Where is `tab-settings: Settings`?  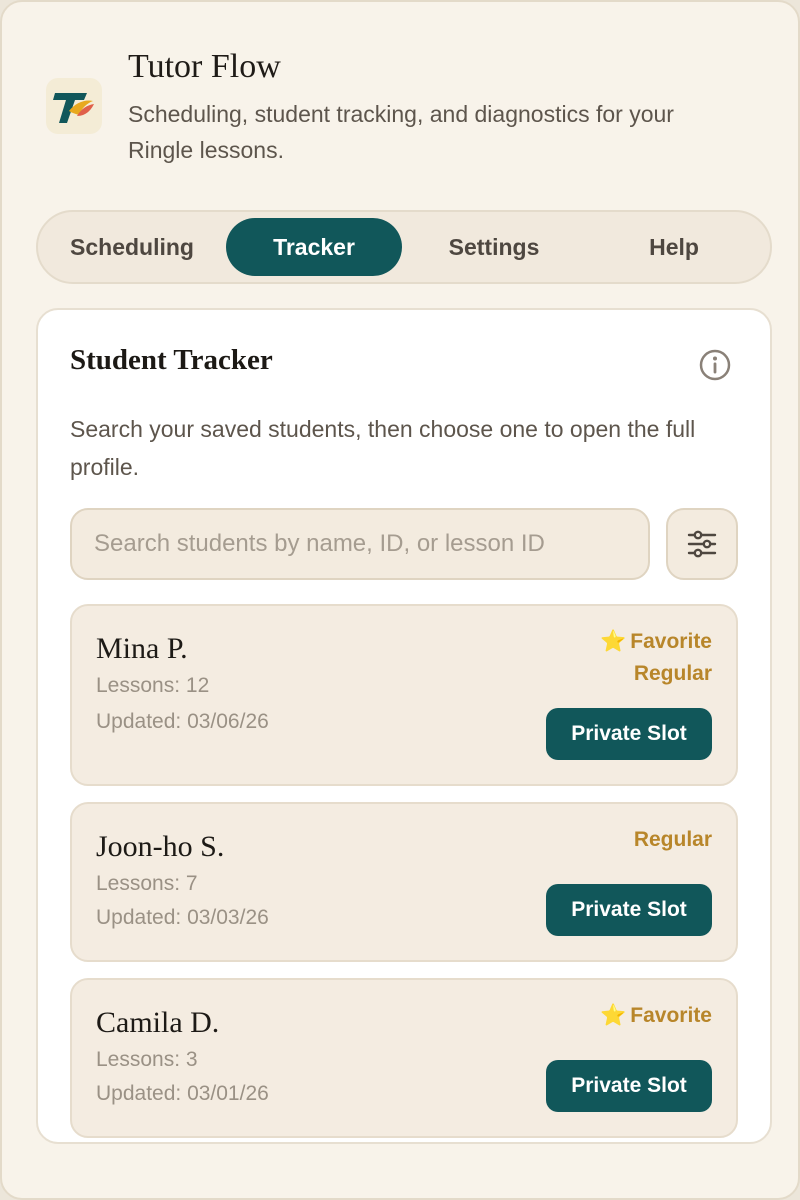
tab-settings: Settings is located at coordinates (494, 247).